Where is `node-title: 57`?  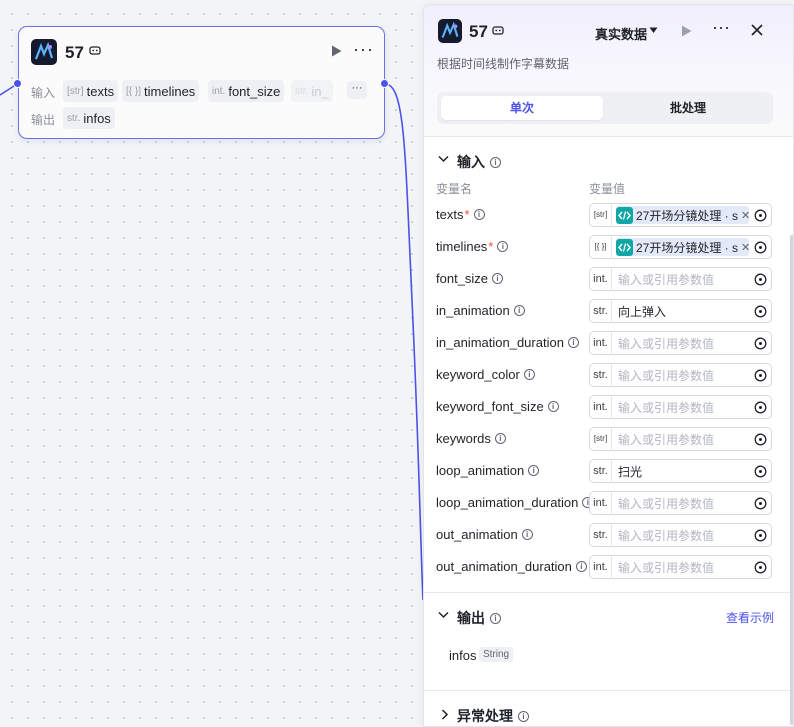
node-title: 57 is located at coordinates (74, 52).